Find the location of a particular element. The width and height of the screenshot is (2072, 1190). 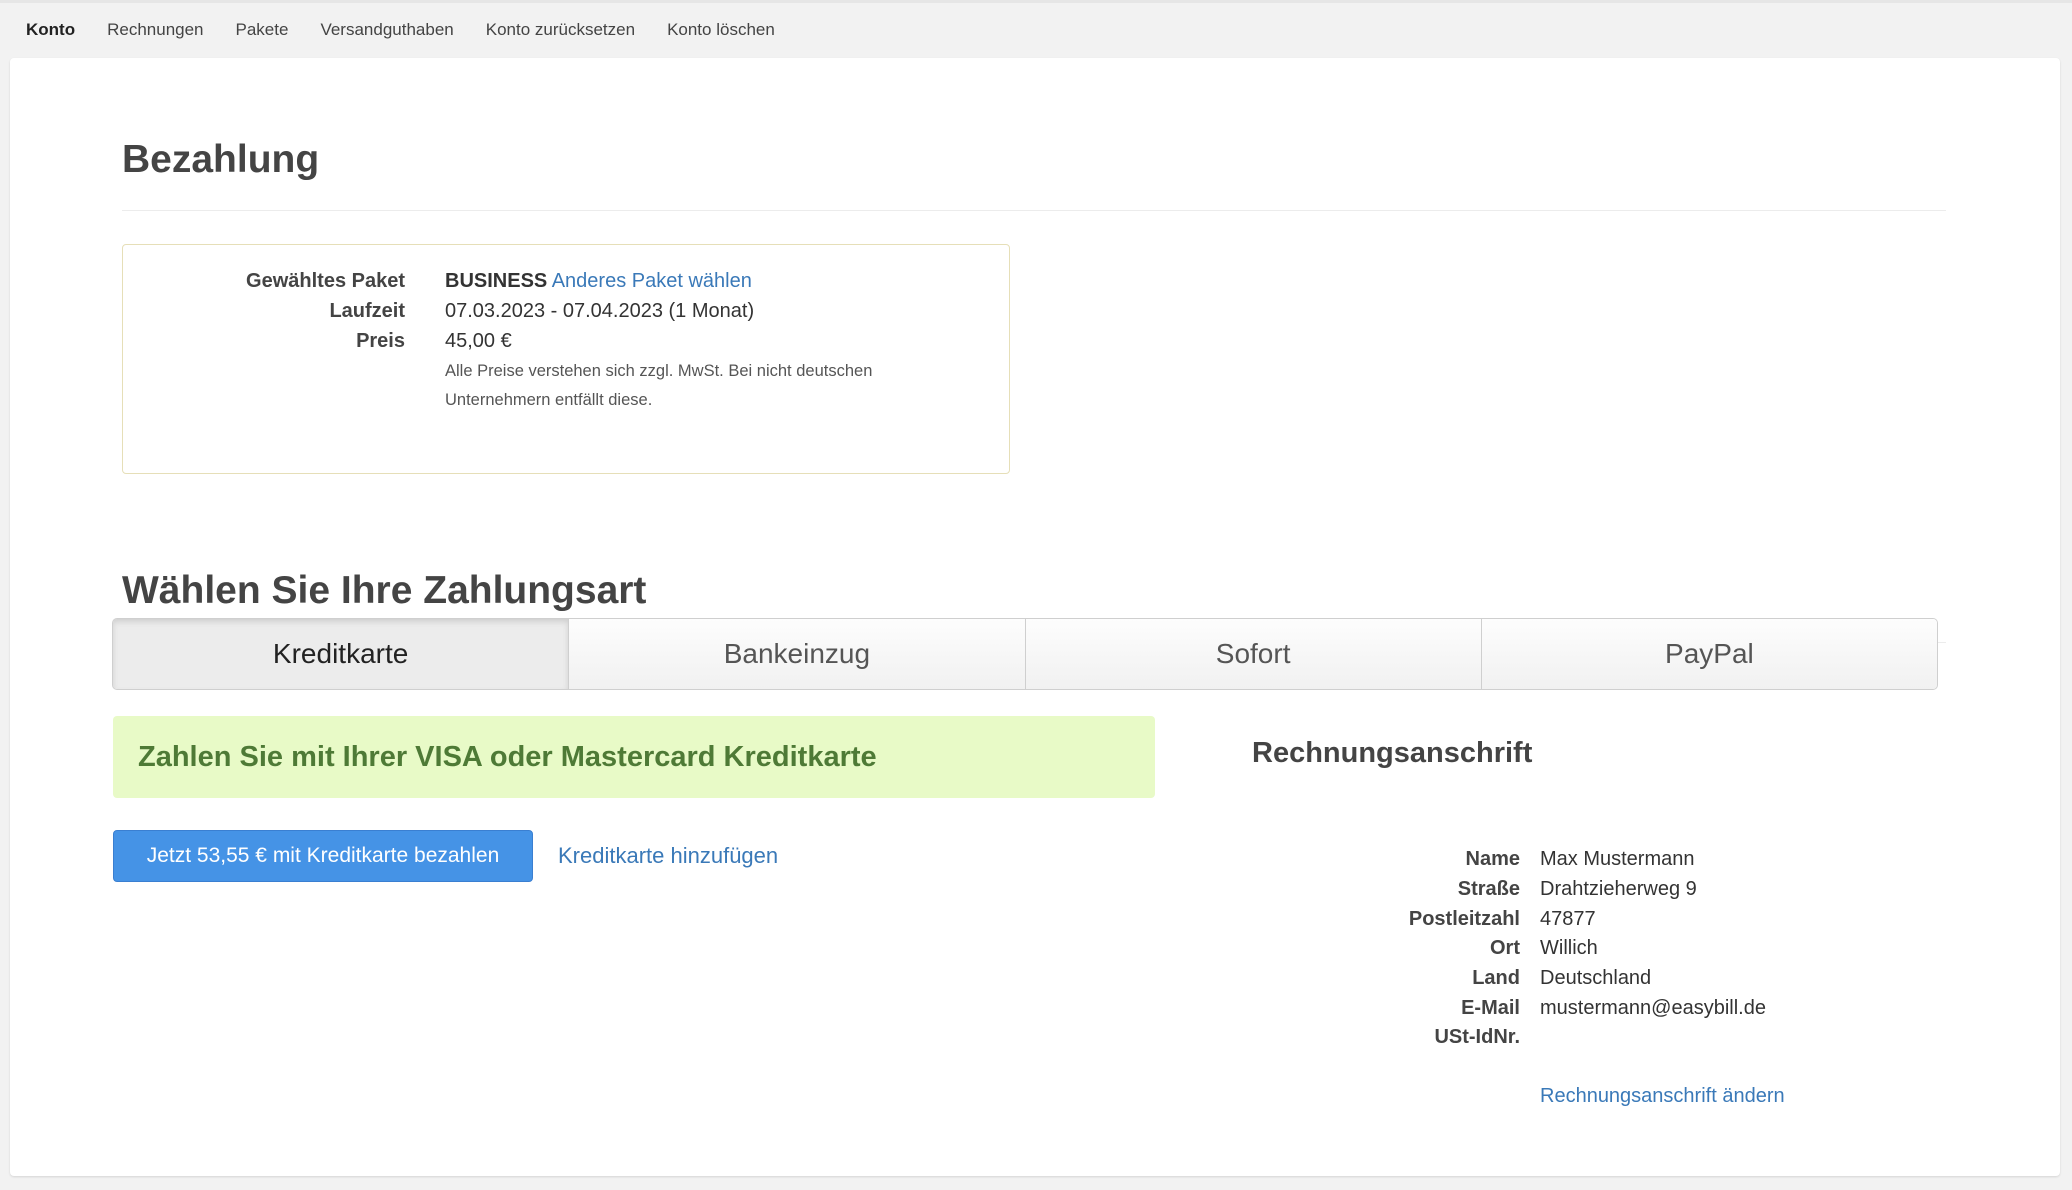

nav-pakete: Pakete is located at coordinates (262, 30).